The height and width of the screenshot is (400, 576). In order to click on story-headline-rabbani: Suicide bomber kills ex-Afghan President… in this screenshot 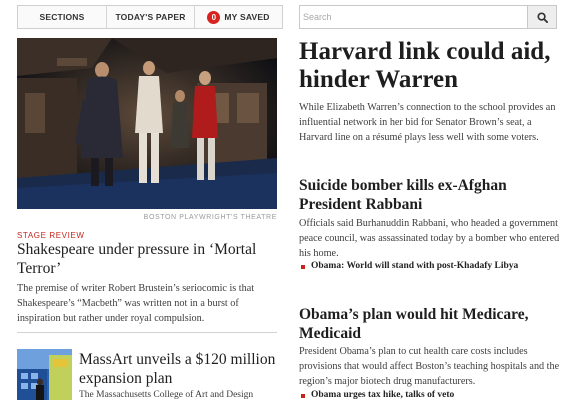, I will do `click(430, 195)`.